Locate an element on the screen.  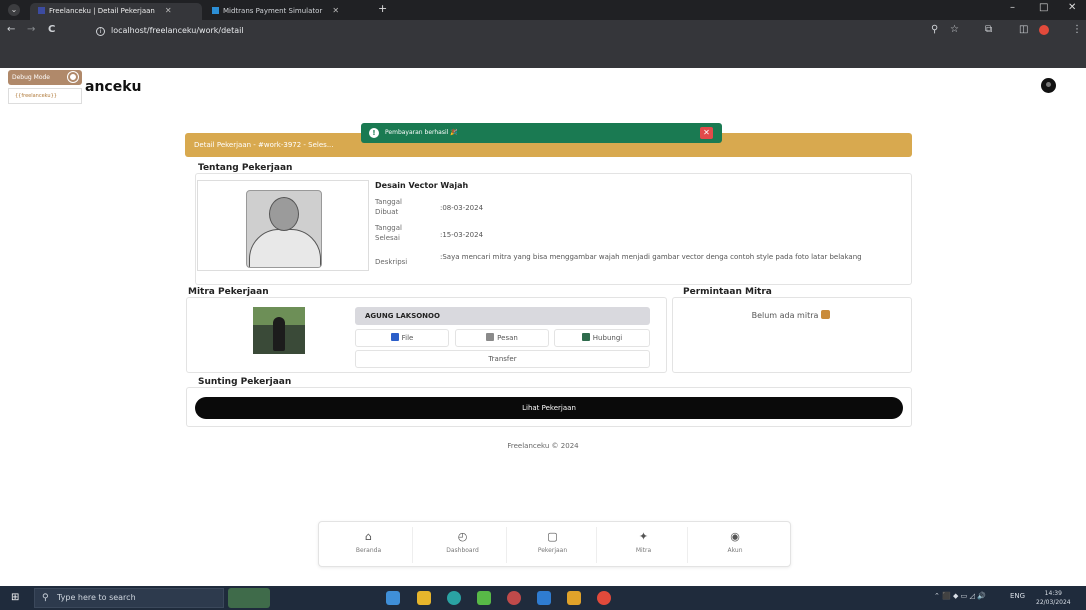
contact-label: Hubungi is located at coordinates (607, 338).